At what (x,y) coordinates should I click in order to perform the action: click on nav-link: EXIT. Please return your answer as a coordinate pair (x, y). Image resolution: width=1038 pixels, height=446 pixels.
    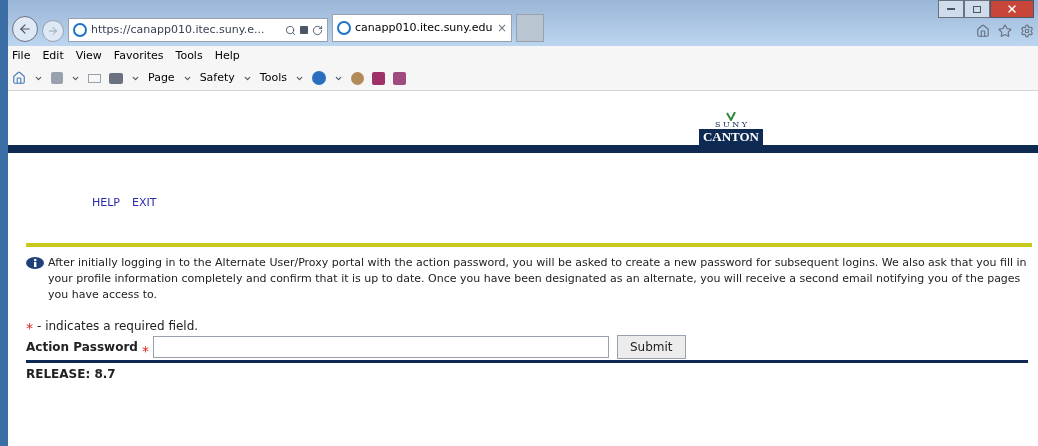
    Looking at the image, I should click on (144, 219).